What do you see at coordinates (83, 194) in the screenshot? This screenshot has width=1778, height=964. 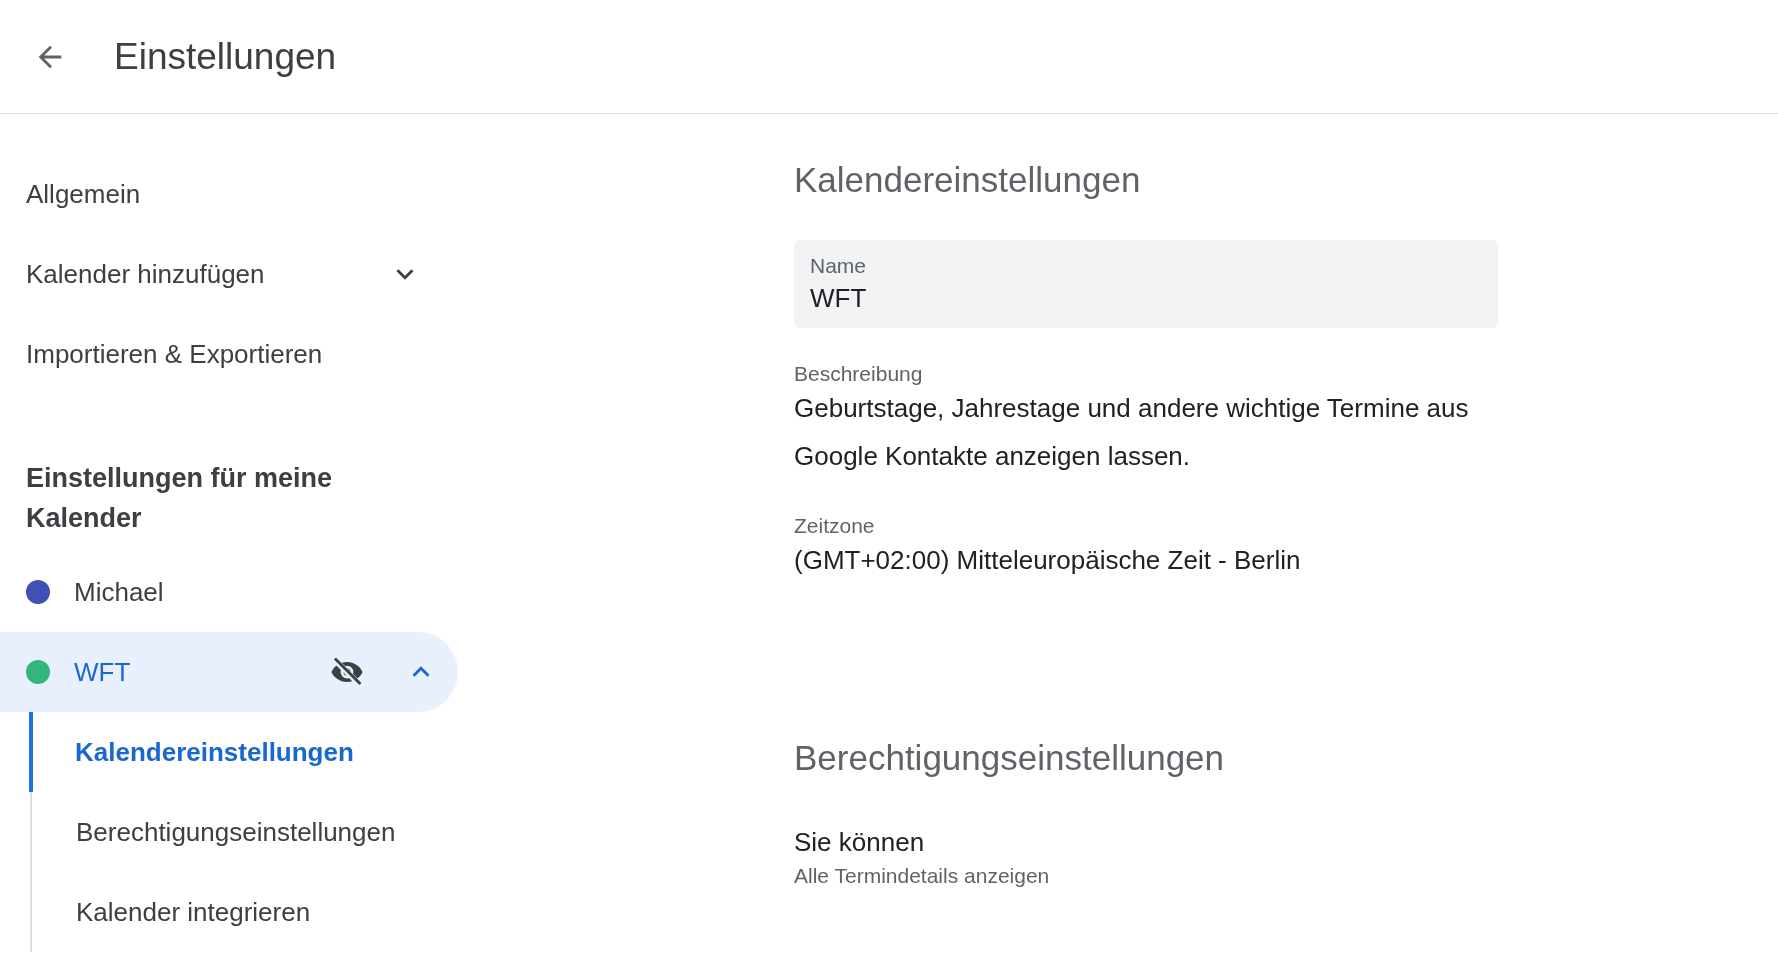 I see `sidebar-item: Allgemein` at bounding box center [83, 194].